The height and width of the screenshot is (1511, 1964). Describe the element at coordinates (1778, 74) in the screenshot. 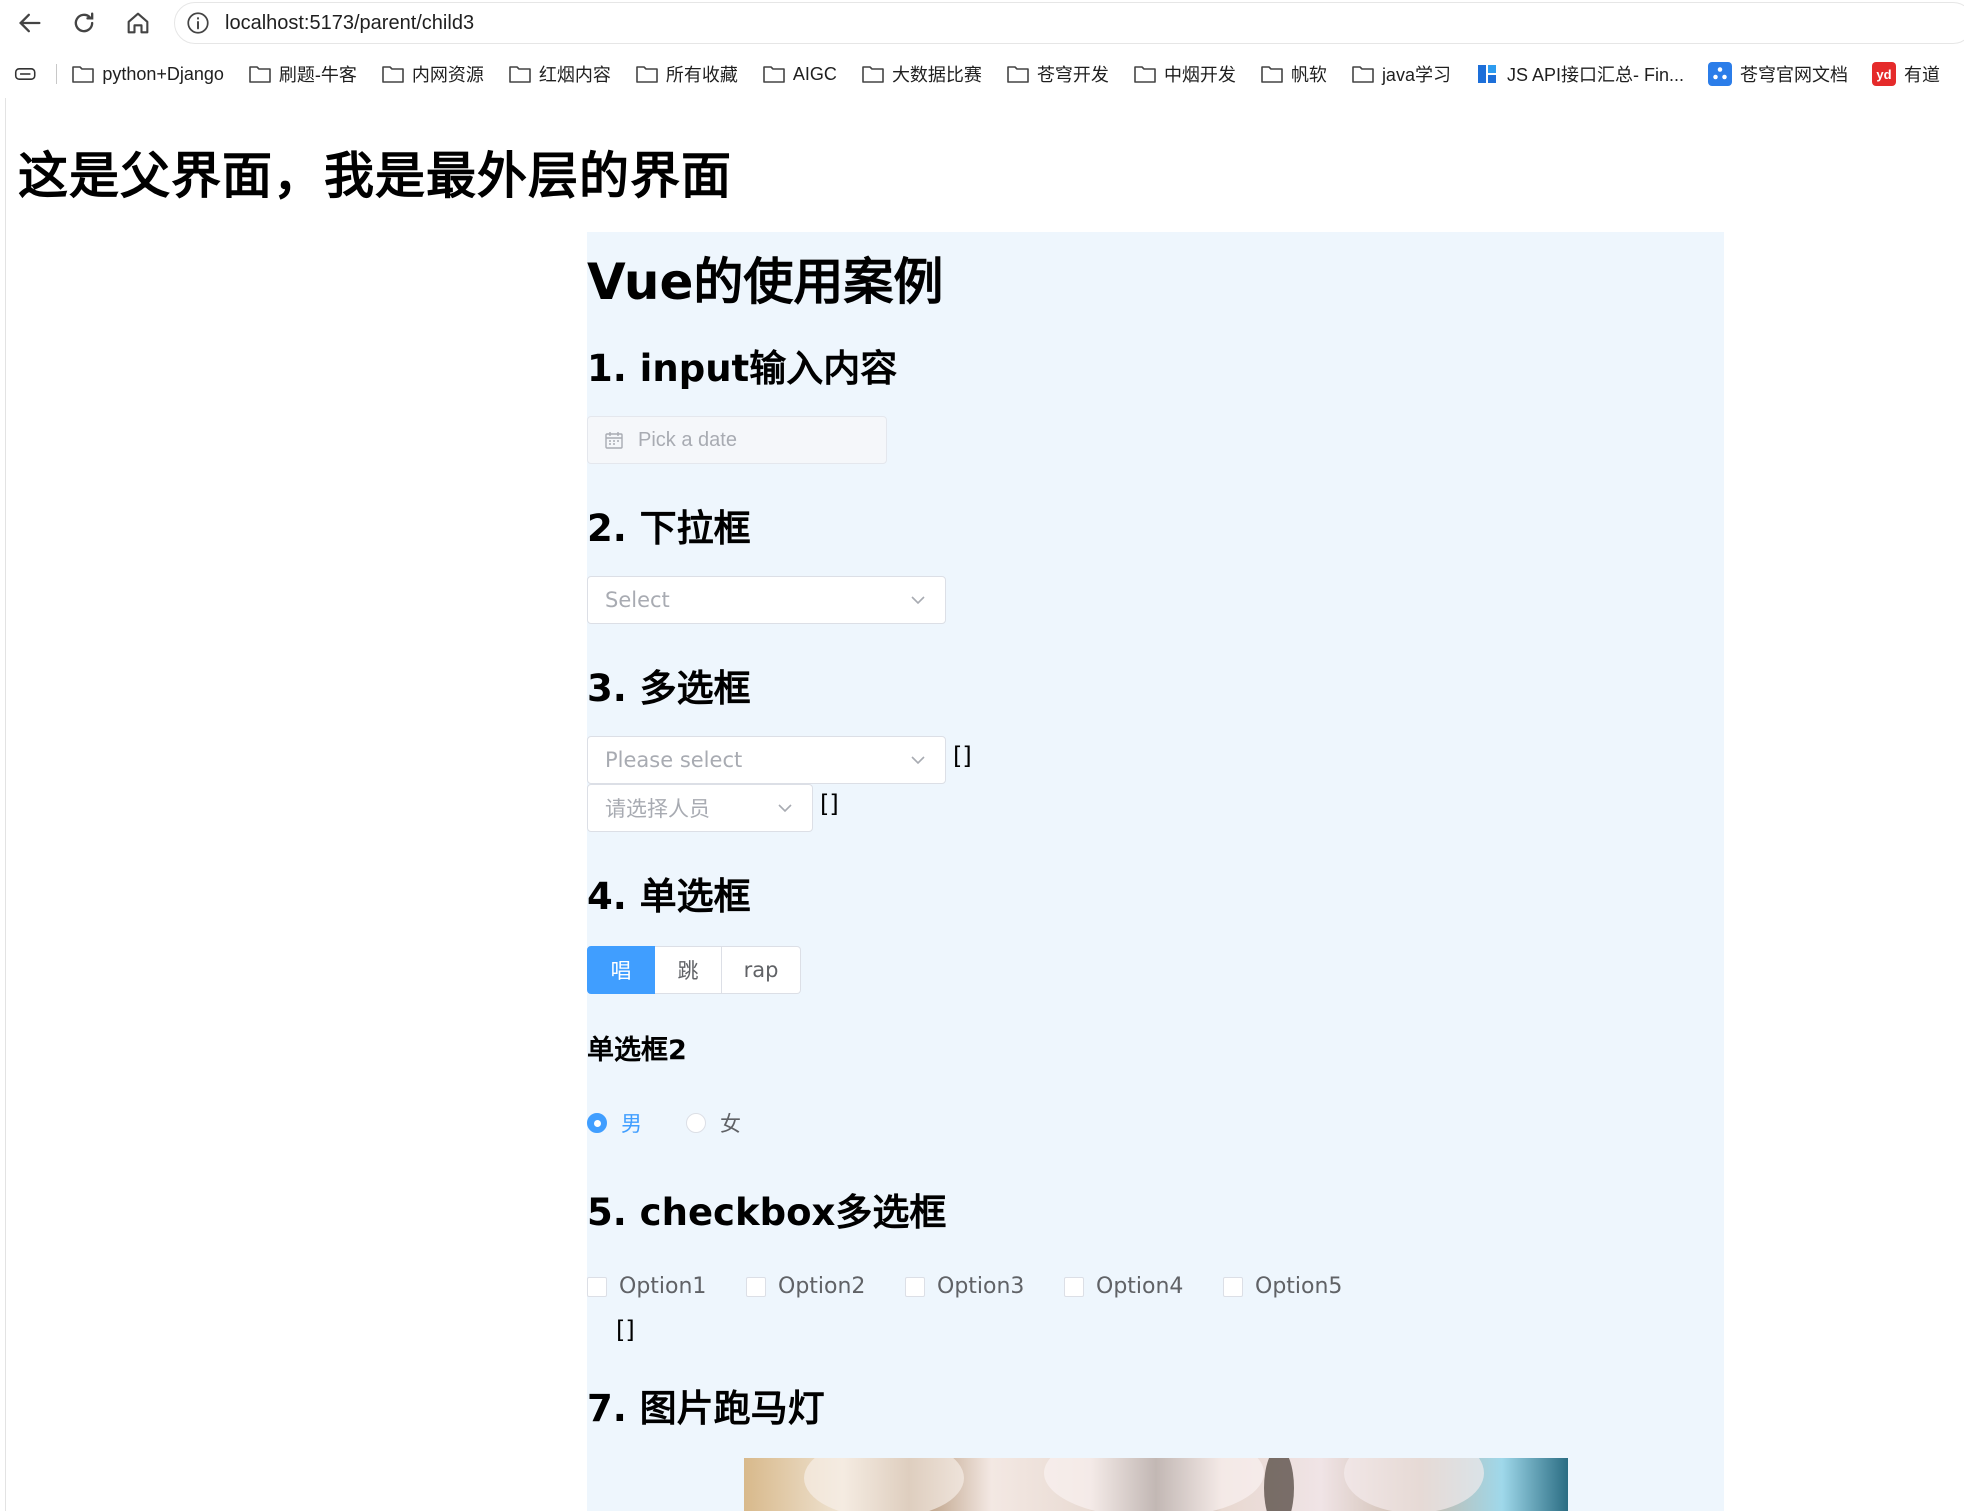

I see `bookmark-cangqiong-docs: 苍穹官网文档` at that location.